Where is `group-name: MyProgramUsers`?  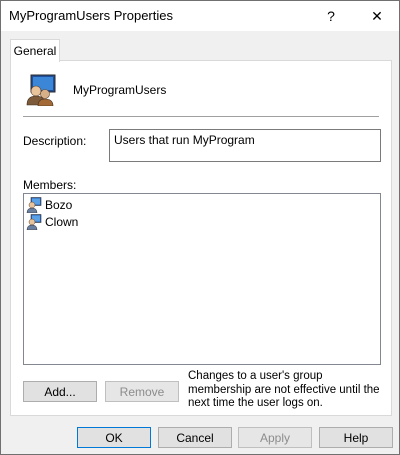
group-name: MyProgramUsers is located at coordinates (120, 90).